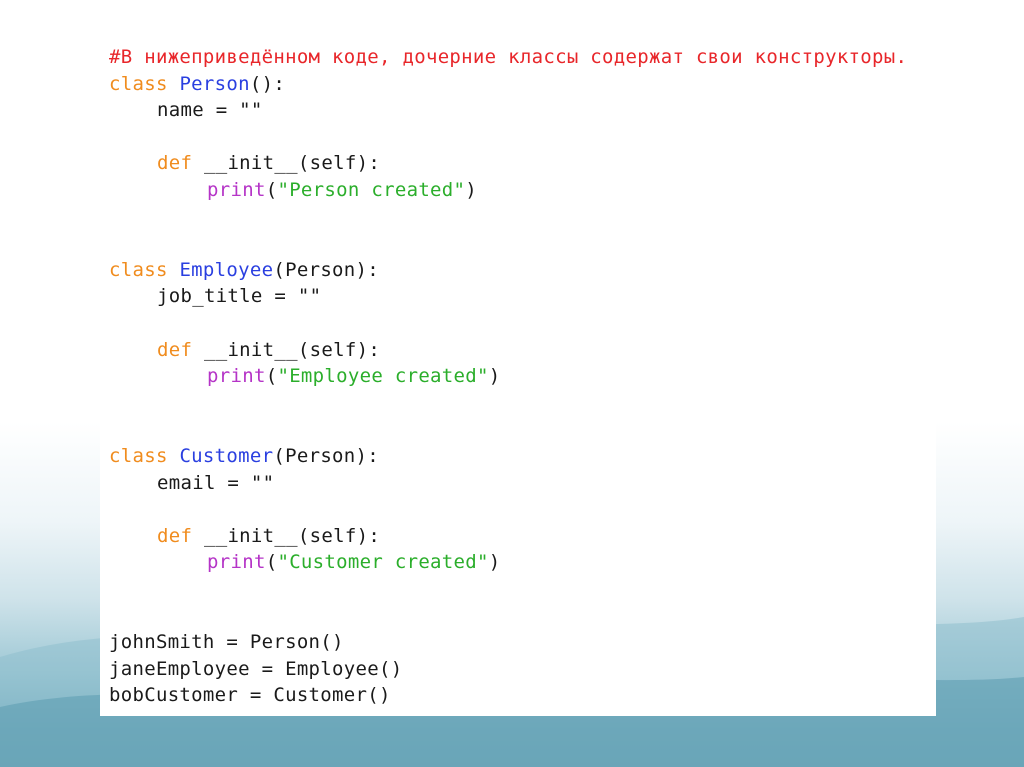  Describe the element at coordinates (226, 269) in the screenshot. I see `class-name: Employee` at that location.